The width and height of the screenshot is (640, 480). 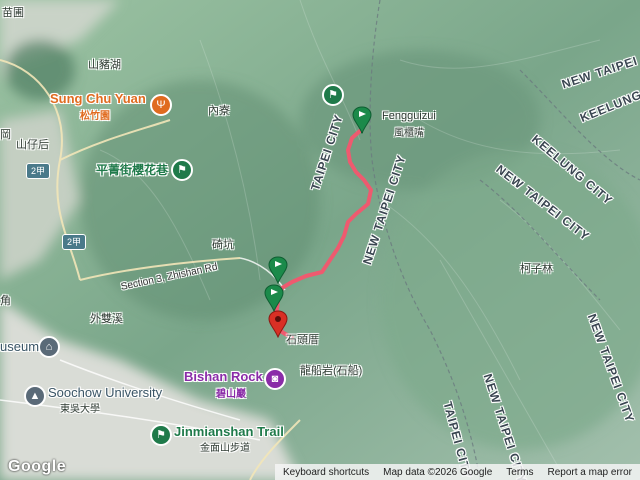 What do you see at coordinates (536, 269) in the screenshot?
I see `place-label-kezilin: 柯子林` at bounding box center [536, 269].